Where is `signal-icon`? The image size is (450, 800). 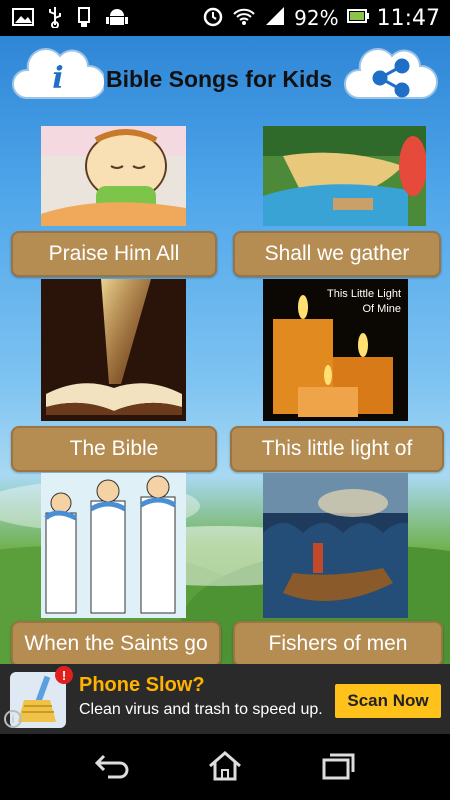
signal-icon is located at coordinates (275, 18).